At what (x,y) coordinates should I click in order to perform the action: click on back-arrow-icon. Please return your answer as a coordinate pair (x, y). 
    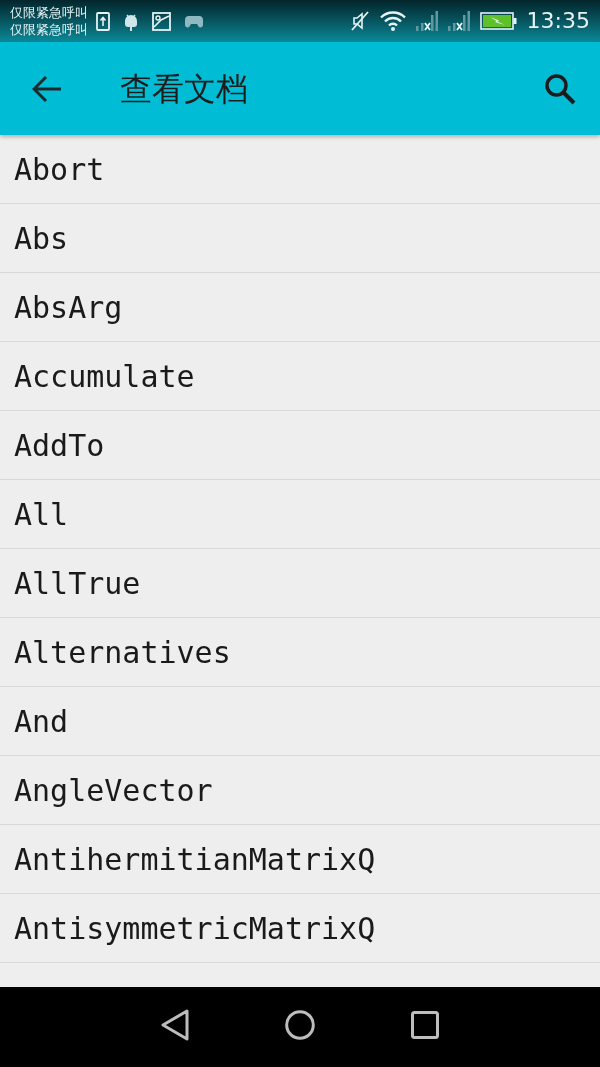
    Looking at the image, I should click on (47, 88).